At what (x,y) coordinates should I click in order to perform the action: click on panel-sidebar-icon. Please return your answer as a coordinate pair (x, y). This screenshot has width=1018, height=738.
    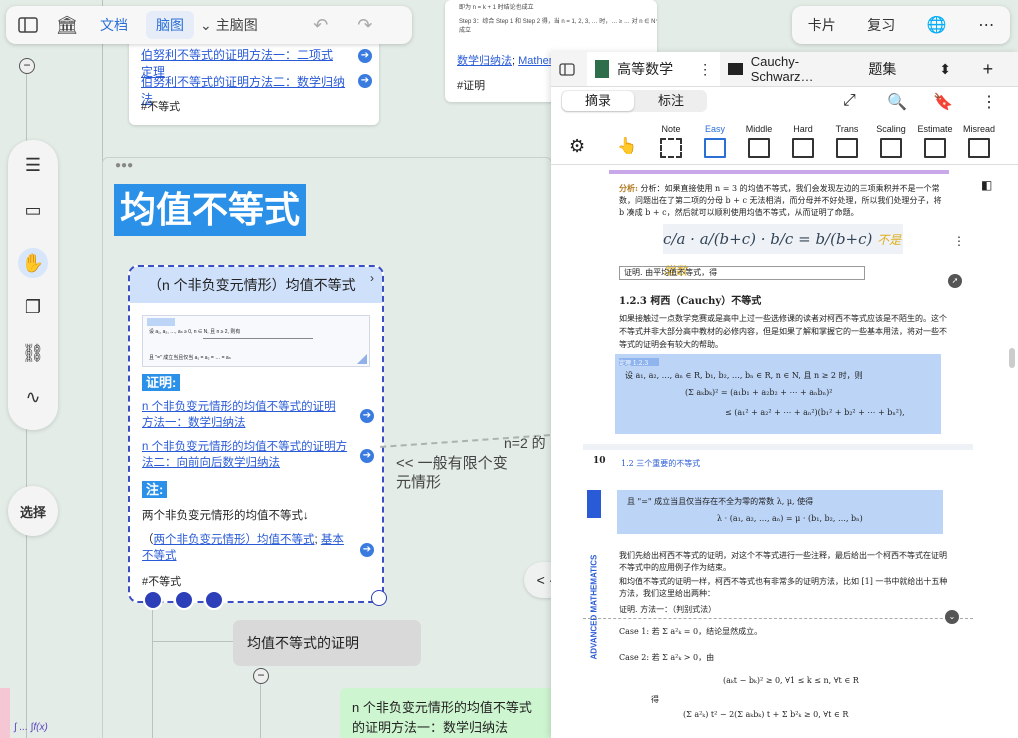
    Looking at the image, I should click on (569, 69).